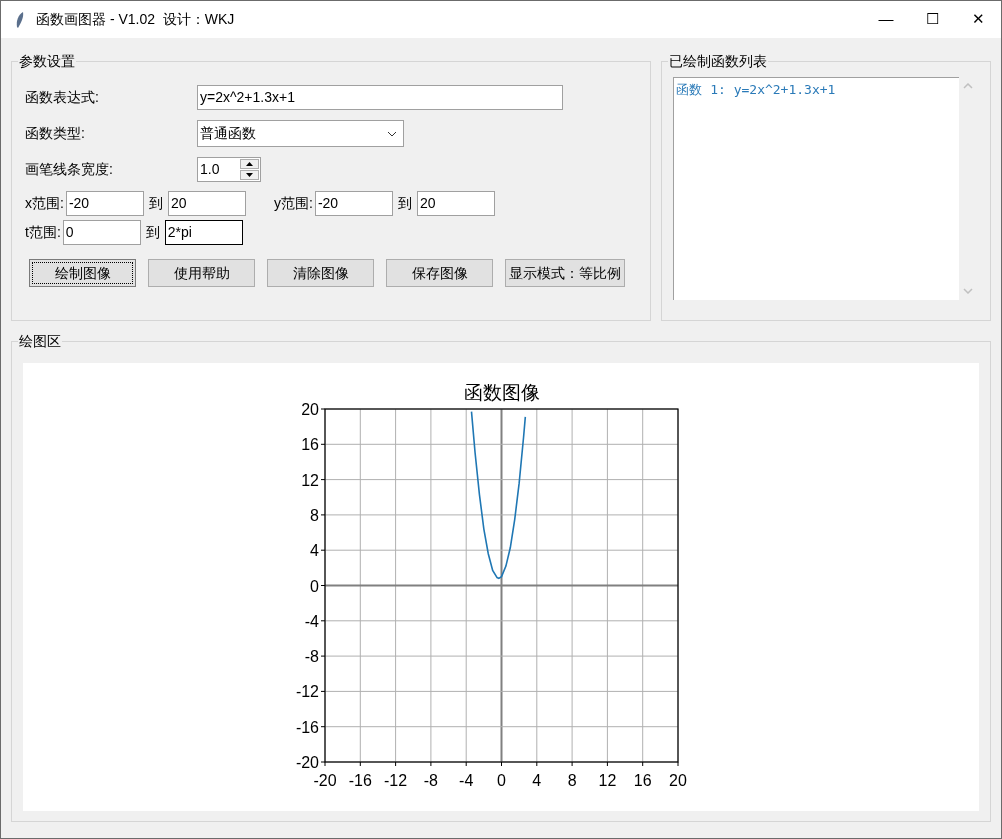 The width and height of the screenshot is (1002, 839). I want to click on list-item: 函数 1: y=2x^2+1.3x+1, so click(818, 90).